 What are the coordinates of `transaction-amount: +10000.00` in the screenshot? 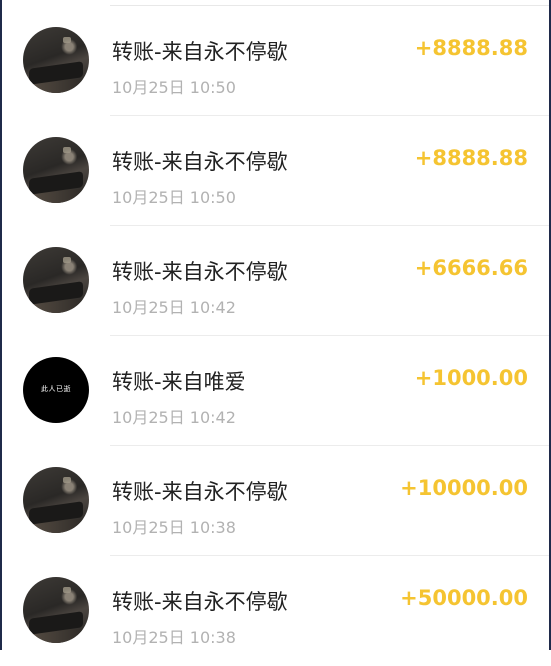 It's located at (464, 488).